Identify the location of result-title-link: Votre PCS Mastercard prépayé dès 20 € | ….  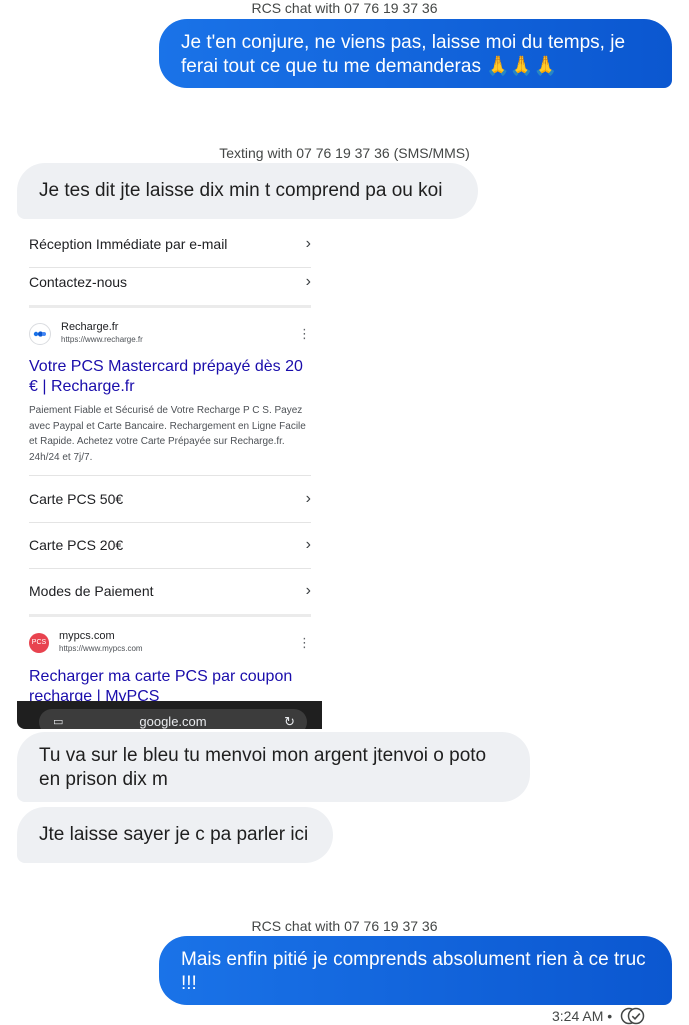
(166, 376).